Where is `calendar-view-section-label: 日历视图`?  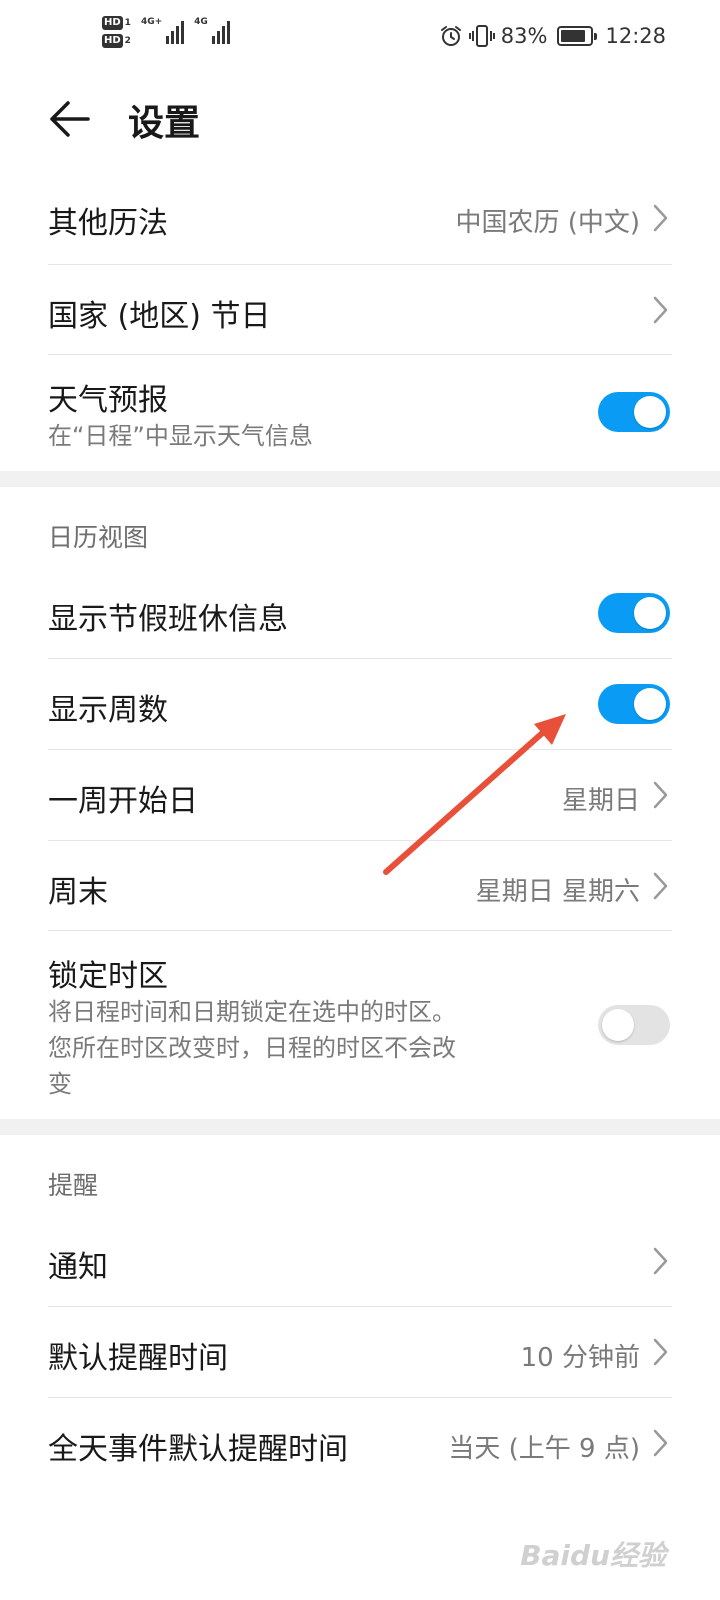 calendar-view-section-label: 日历视图 is located at coordinates (98, 537).